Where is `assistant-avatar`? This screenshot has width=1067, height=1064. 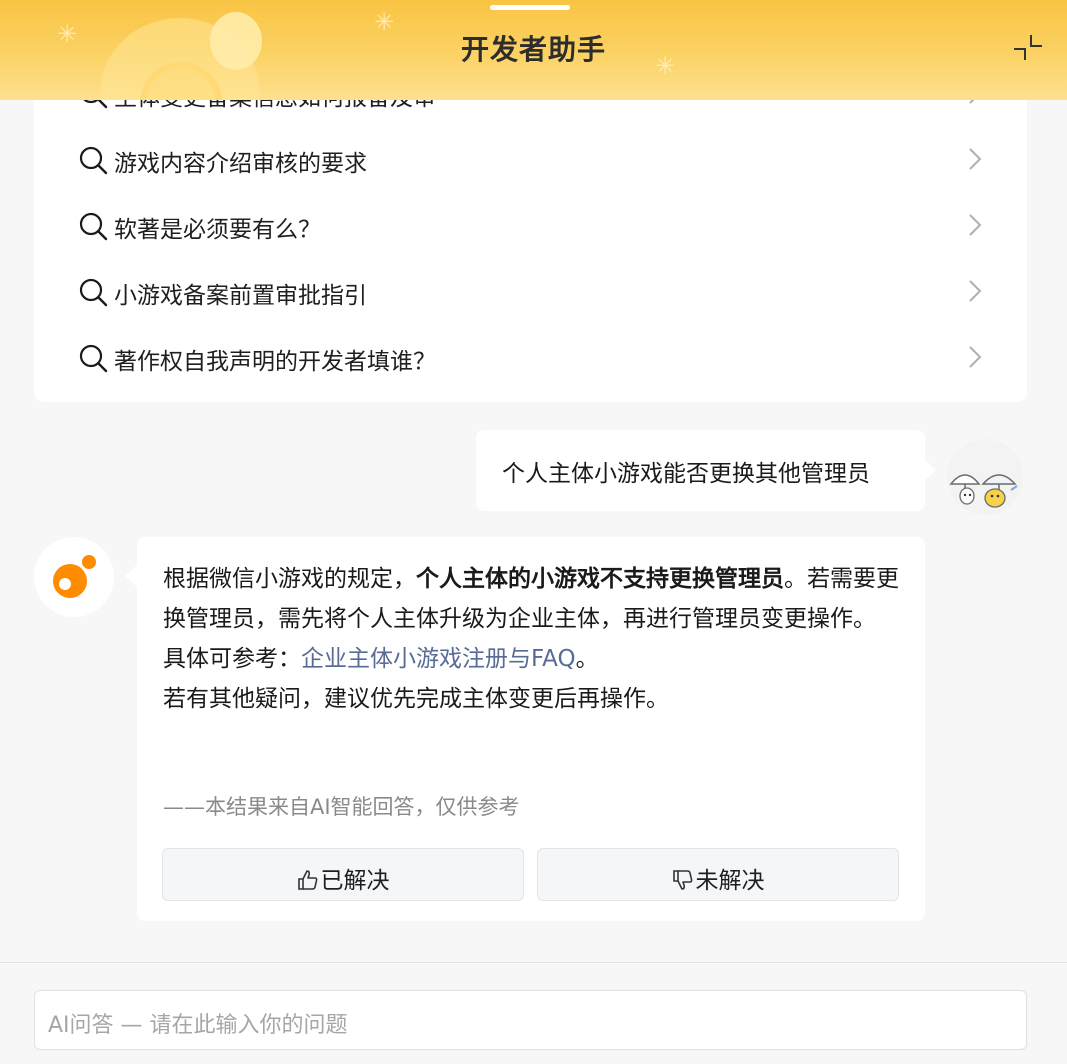 assistant-avatar is located at coordinates (74, 577).